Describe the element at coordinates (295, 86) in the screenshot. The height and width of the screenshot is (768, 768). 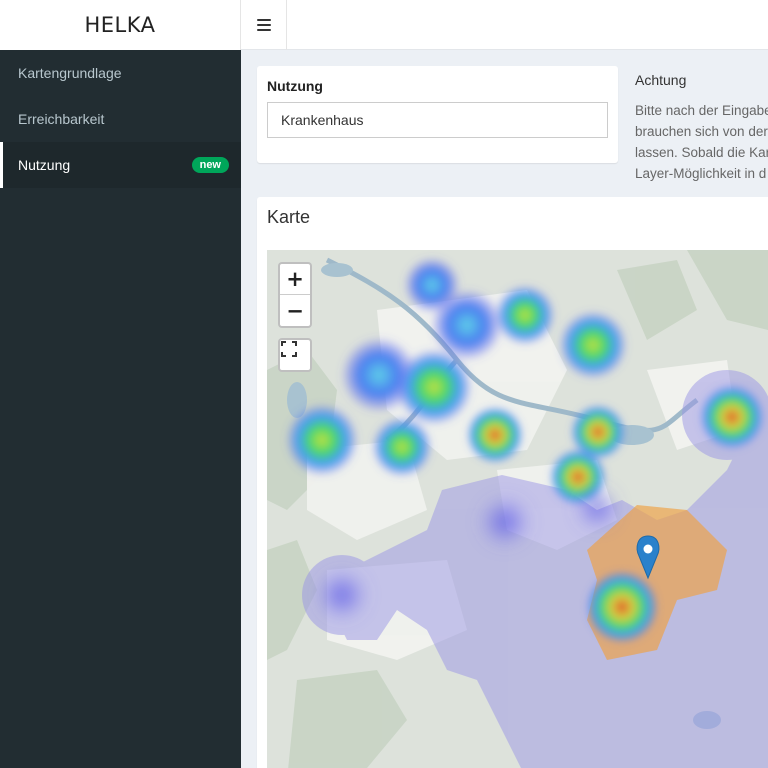
I see `nutzung-label: Nutzung` at that location.